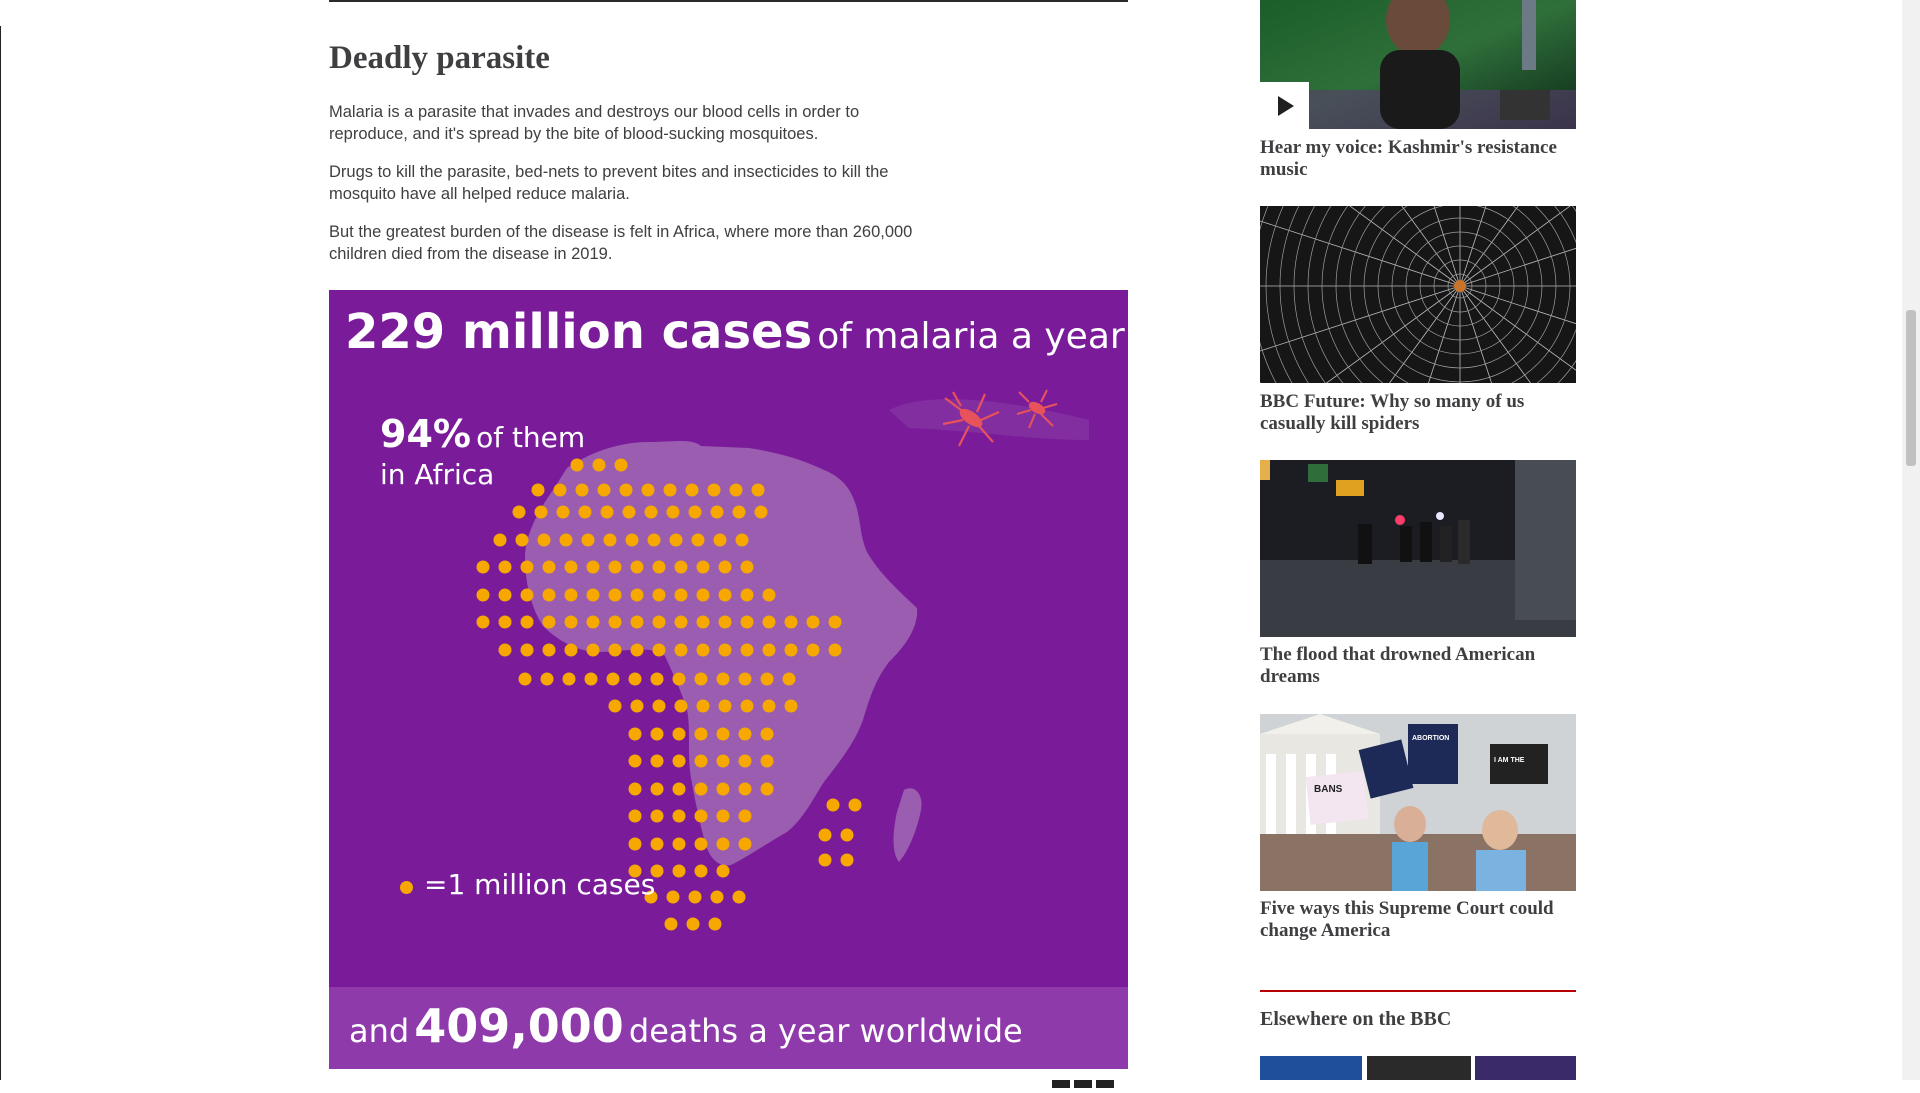 The height and width of the screenshot is (1093, 1920). I want to click on sign-bans: BANS, so click(1328, 789).